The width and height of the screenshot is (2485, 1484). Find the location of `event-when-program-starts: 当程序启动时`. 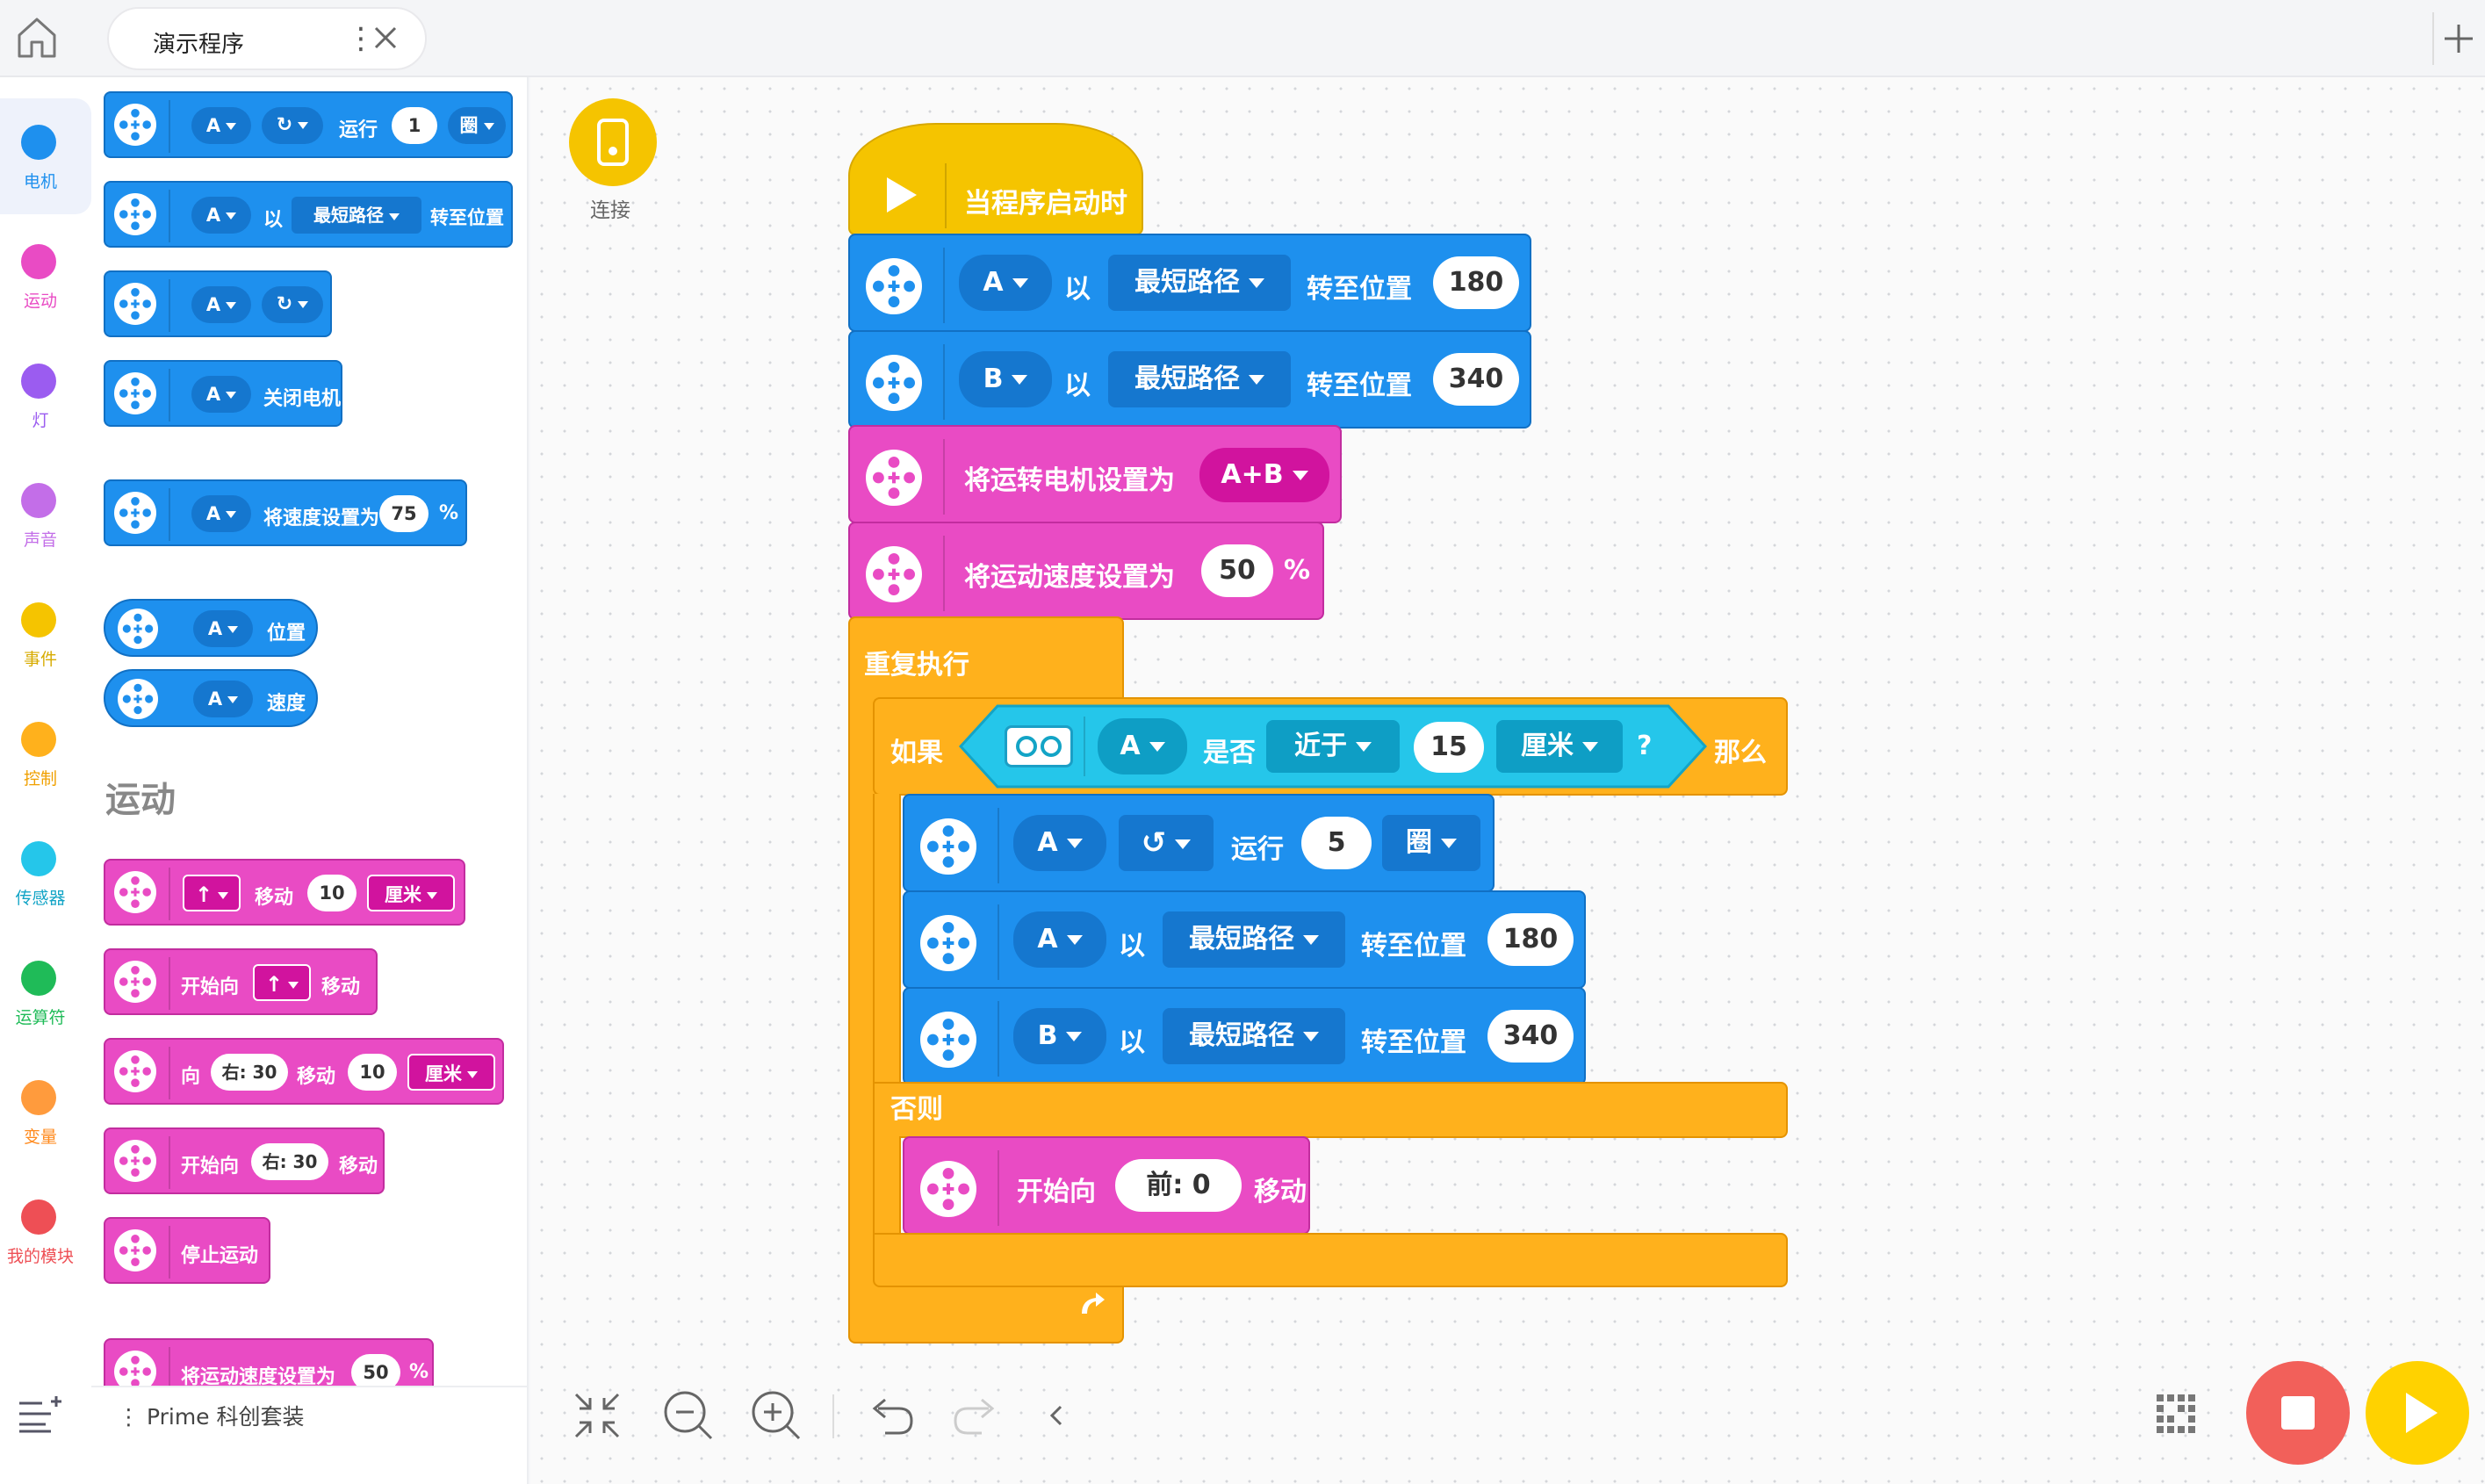

event-when-program-starts: 当程序启动时 is located at coordinates (995, 179).